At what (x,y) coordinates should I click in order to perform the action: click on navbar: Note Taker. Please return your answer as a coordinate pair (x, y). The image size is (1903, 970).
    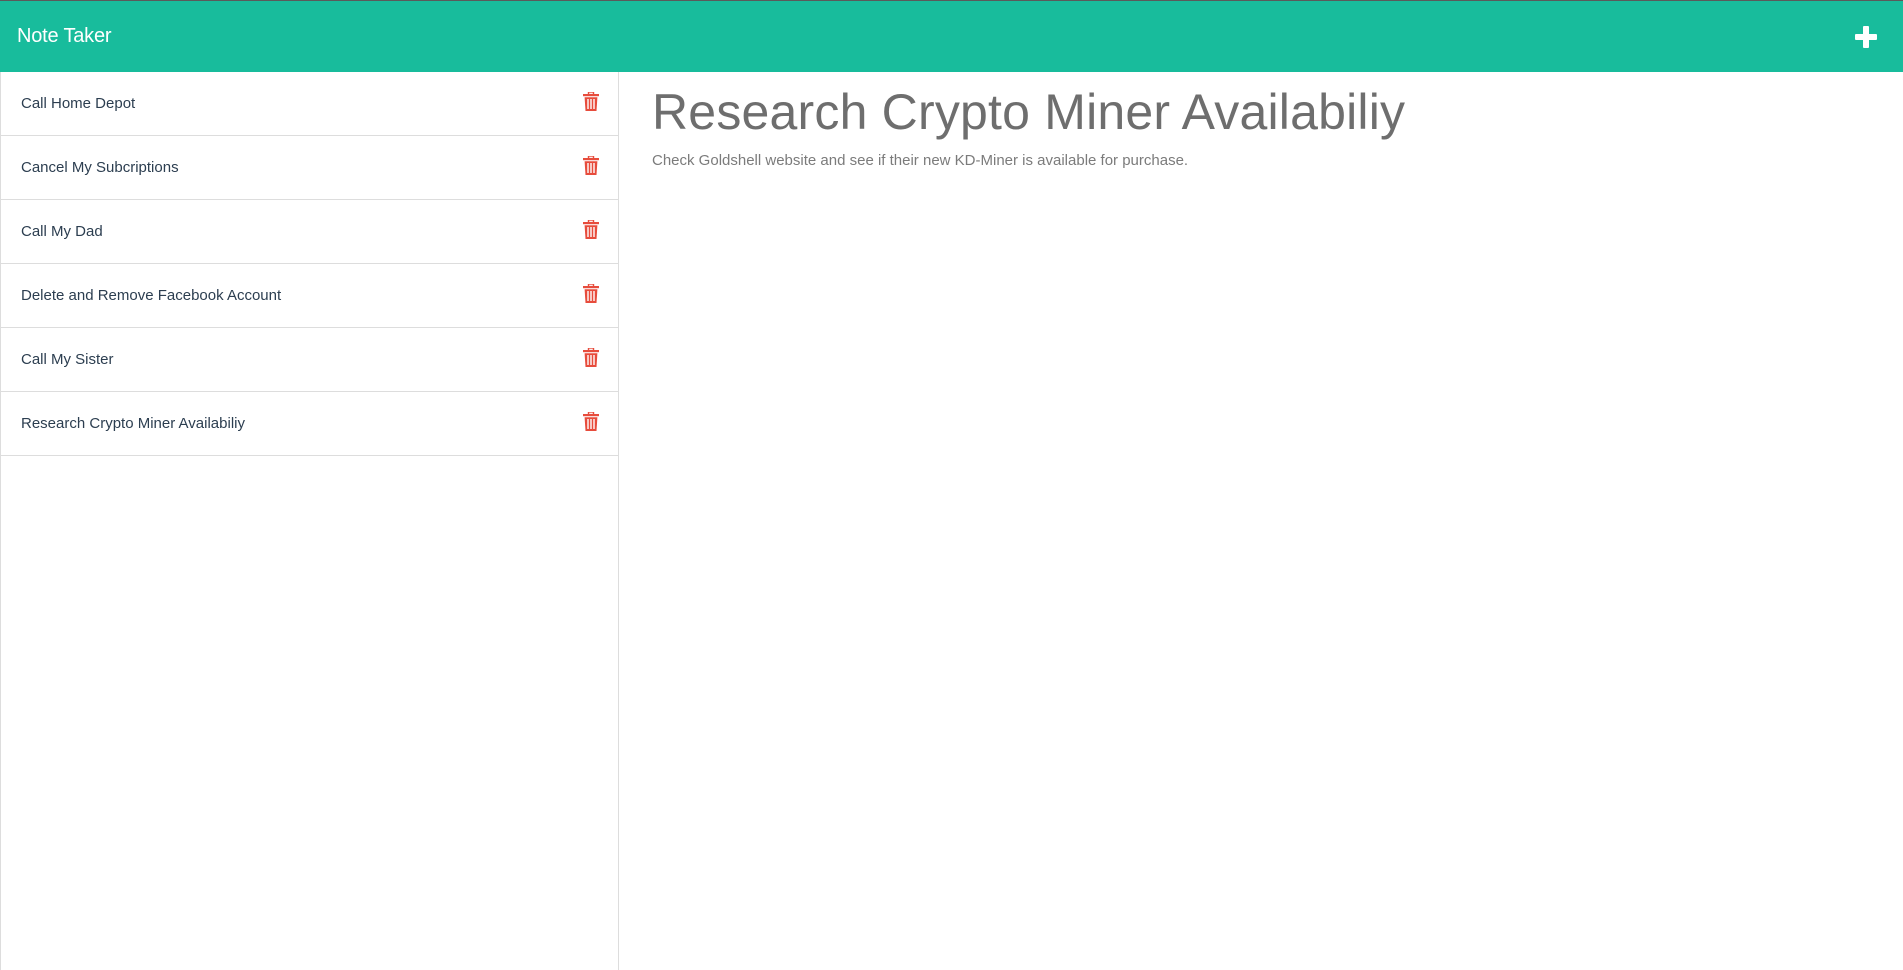
    Looking at the image, I should click on (951, 36).